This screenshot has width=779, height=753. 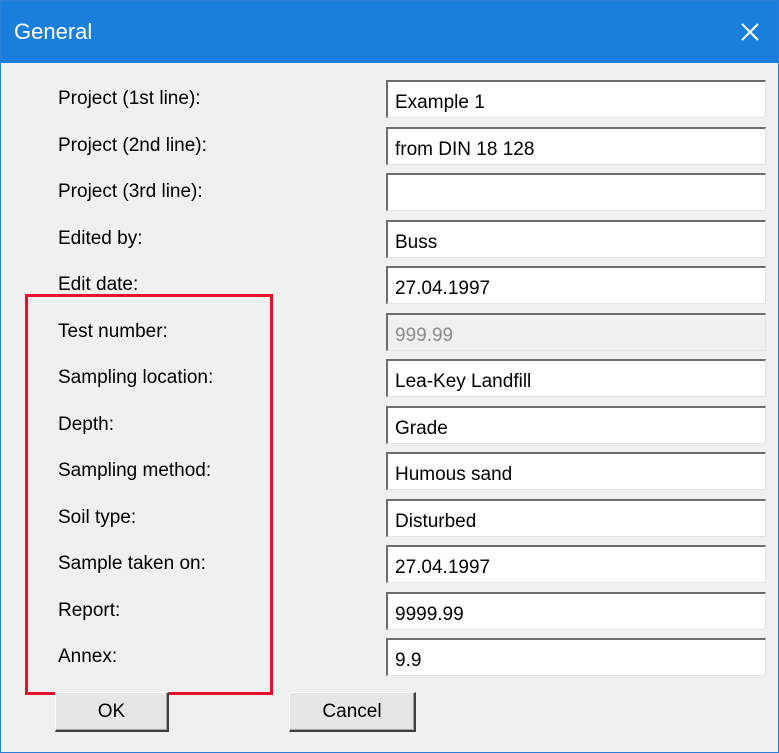 What do you see at coordinates (576, 378) in the screenshot?
I see `sampling-location-field` at bounding box center [576, 378].